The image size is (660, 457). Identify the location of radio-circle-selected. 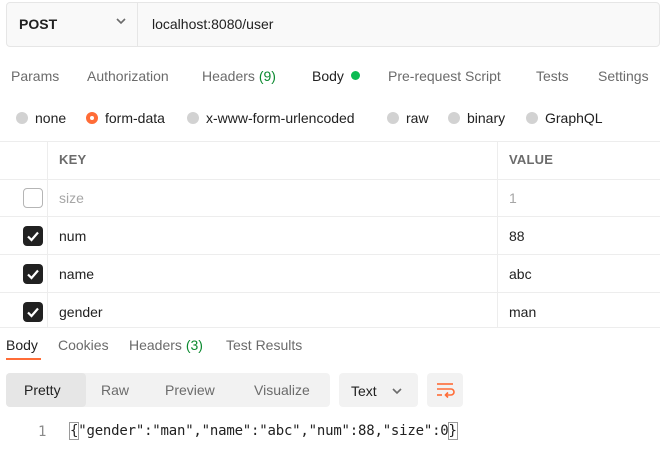
(92, 118).